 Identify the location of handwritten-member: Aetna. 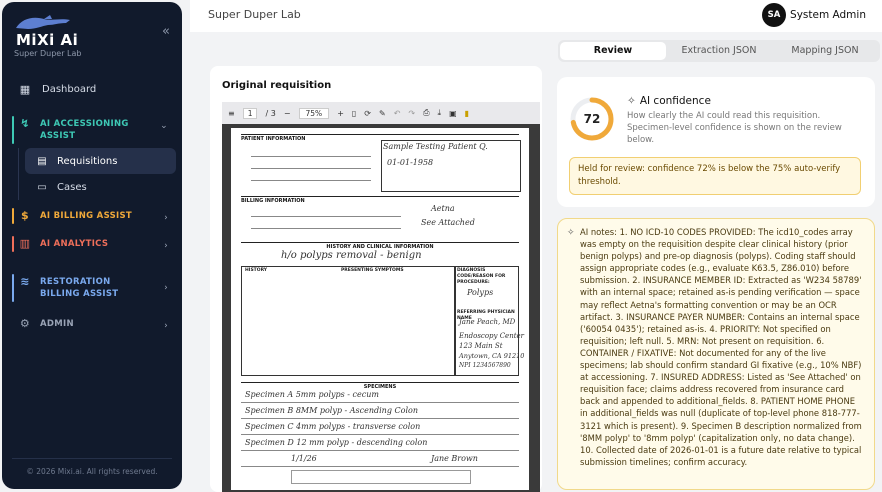
(443, 208).